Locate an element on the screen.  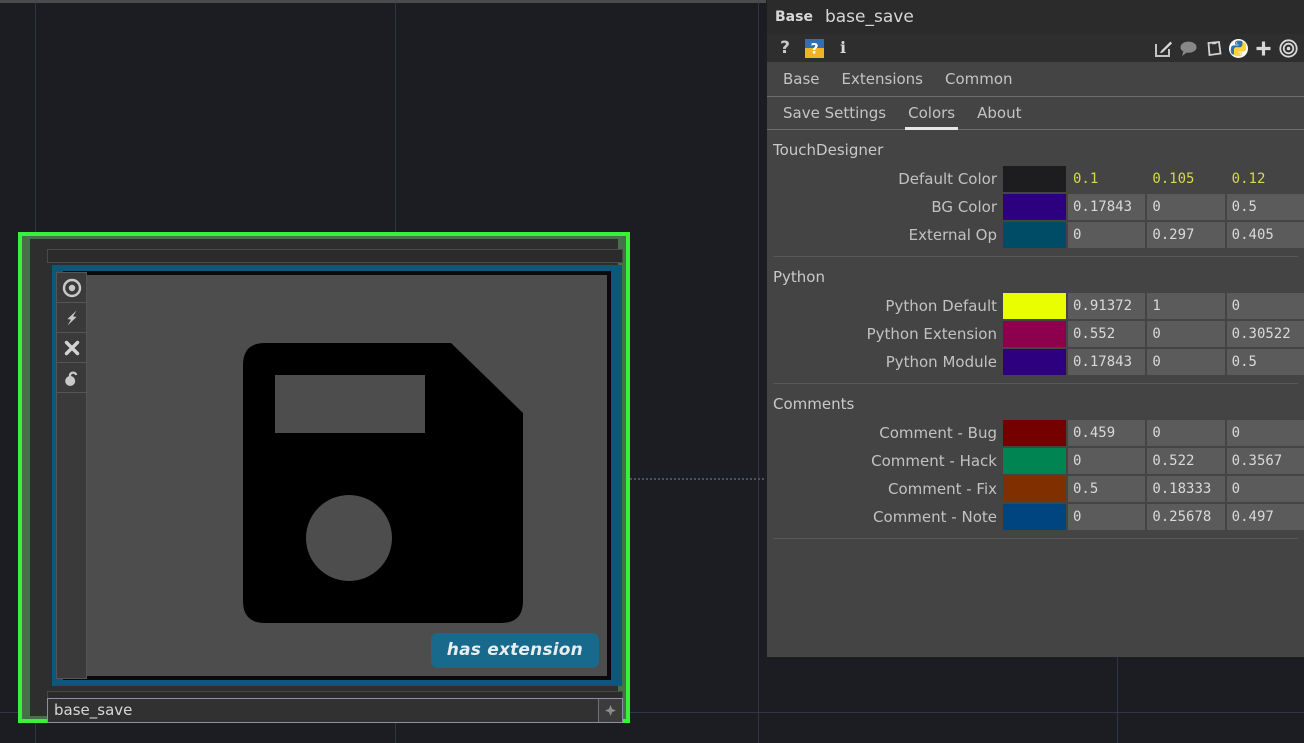
parameter-value-fields: 0 0.522 0.3567 is located at coordinates (1185, 461).